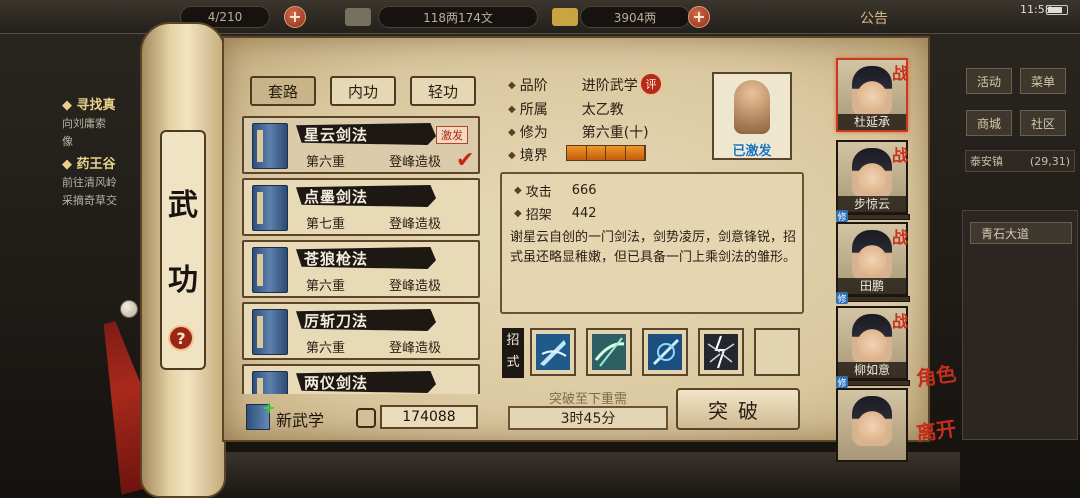 The height and width of the screenshot is (498, 1080). What do you see at coordinates (361, 145) in the screenshot?
I see `skill-item-xingyun: 星云剑法 激发 第六重 登峰造极 ✔` at bounding box center [361, 145].